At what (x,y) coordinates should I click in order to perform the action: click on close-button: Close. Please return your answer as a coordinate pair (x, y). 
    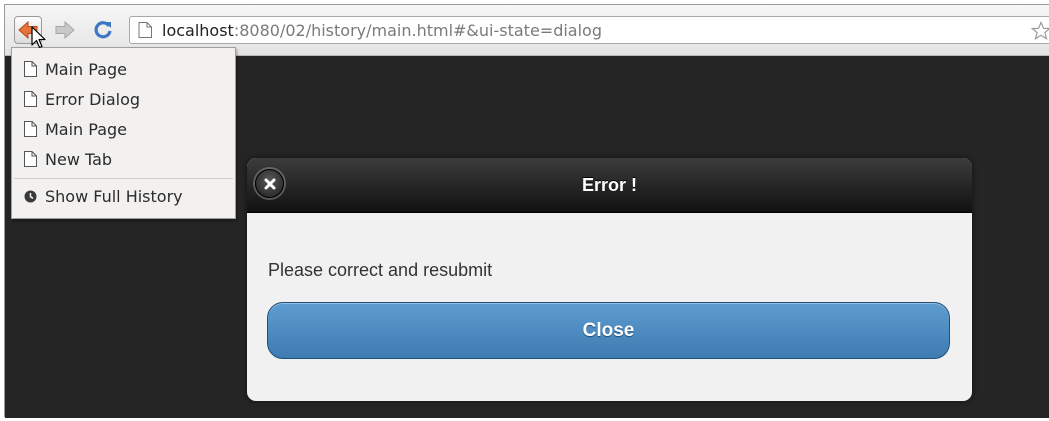
    Looking at the image, I should click on (608, 330).